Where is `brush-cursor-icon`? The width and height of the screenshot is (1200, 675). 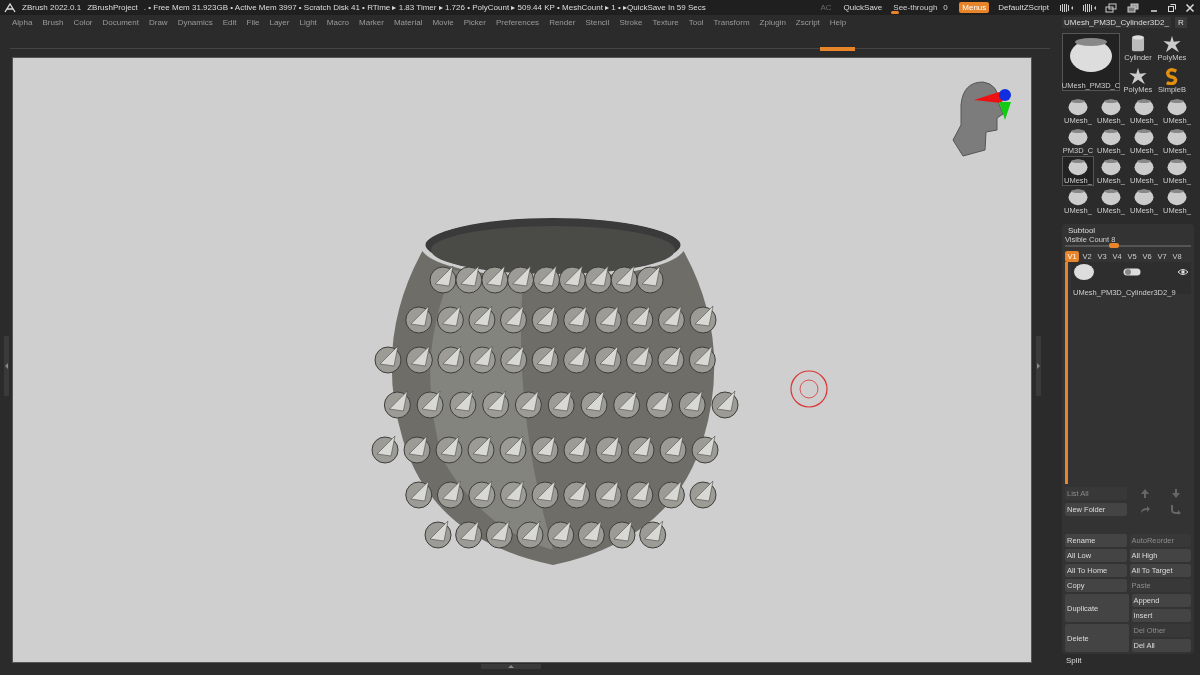
brush-cursor-icon is located at coordinates (809, 389).